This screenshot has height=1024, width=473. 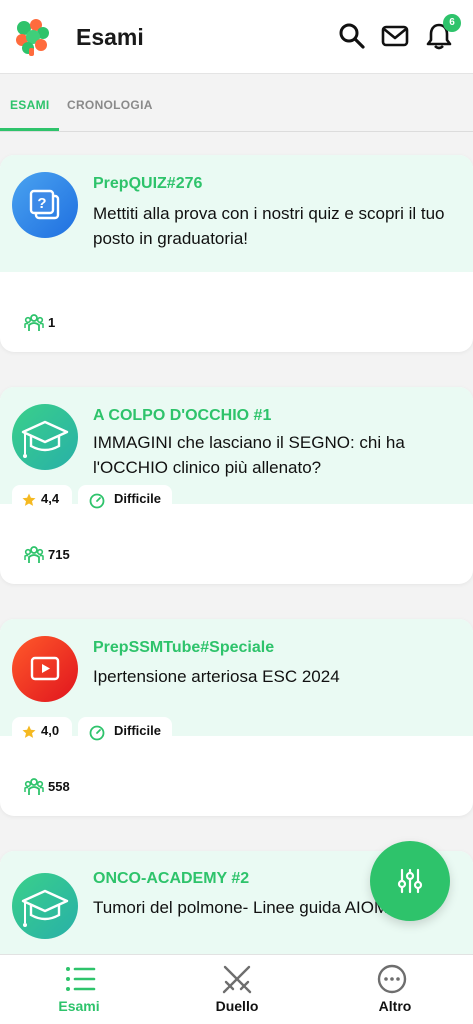 I want to click on nav-item-altro: Altro, so click(x=394, y=989).